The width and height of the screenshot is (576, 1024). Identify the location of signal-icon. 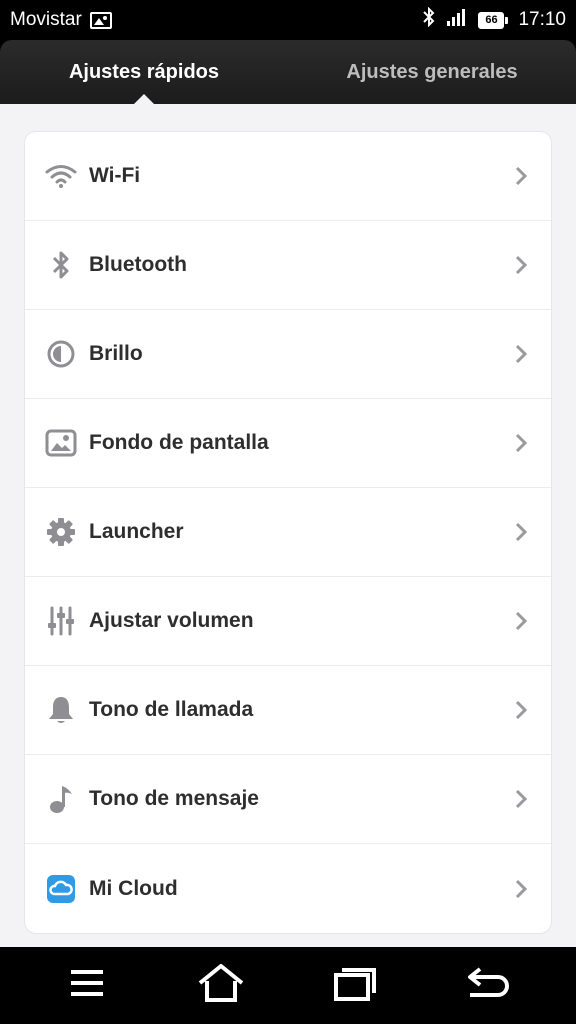
(457, 20).